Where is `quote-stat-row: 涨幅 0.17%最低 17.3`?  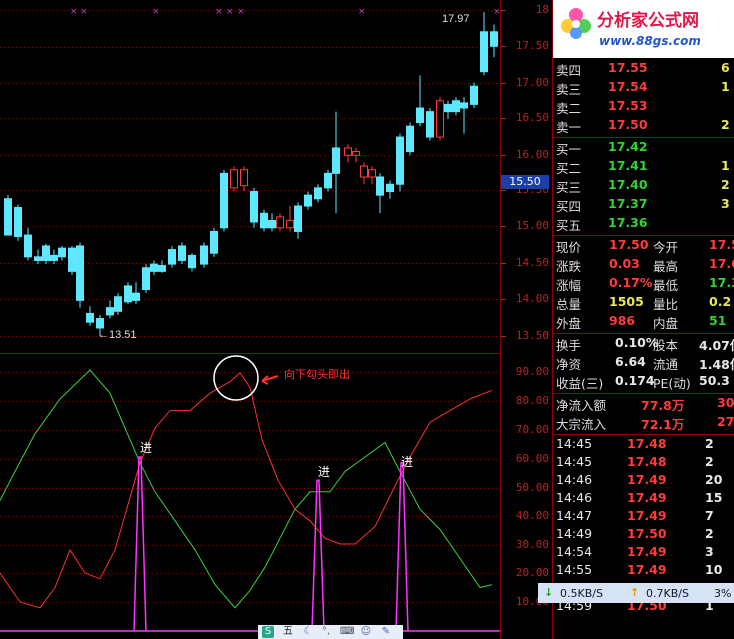
quote-stat-row: 涨幅 0.17%最低 17.3 is located at coordinates (643, 284).